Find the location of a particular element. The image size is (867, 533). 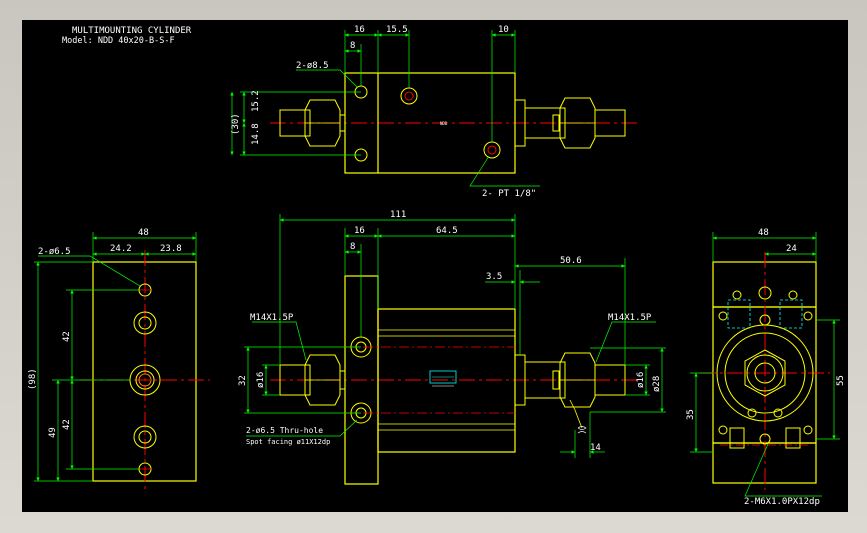

front-dim-111: 111 is located at coordinates (398, 215).